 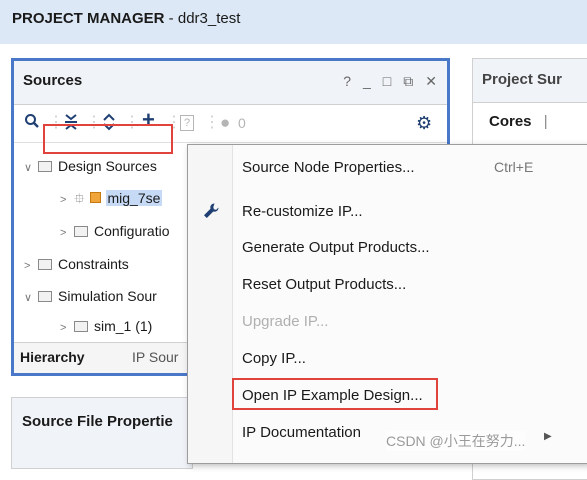 I want to click on status-count: 0, so click(x=242, y=123).